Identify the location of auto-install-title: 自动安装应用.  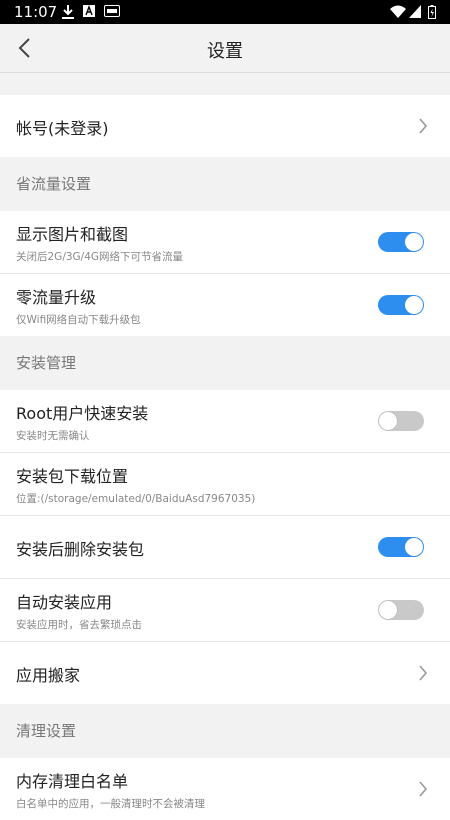
(64, 602).